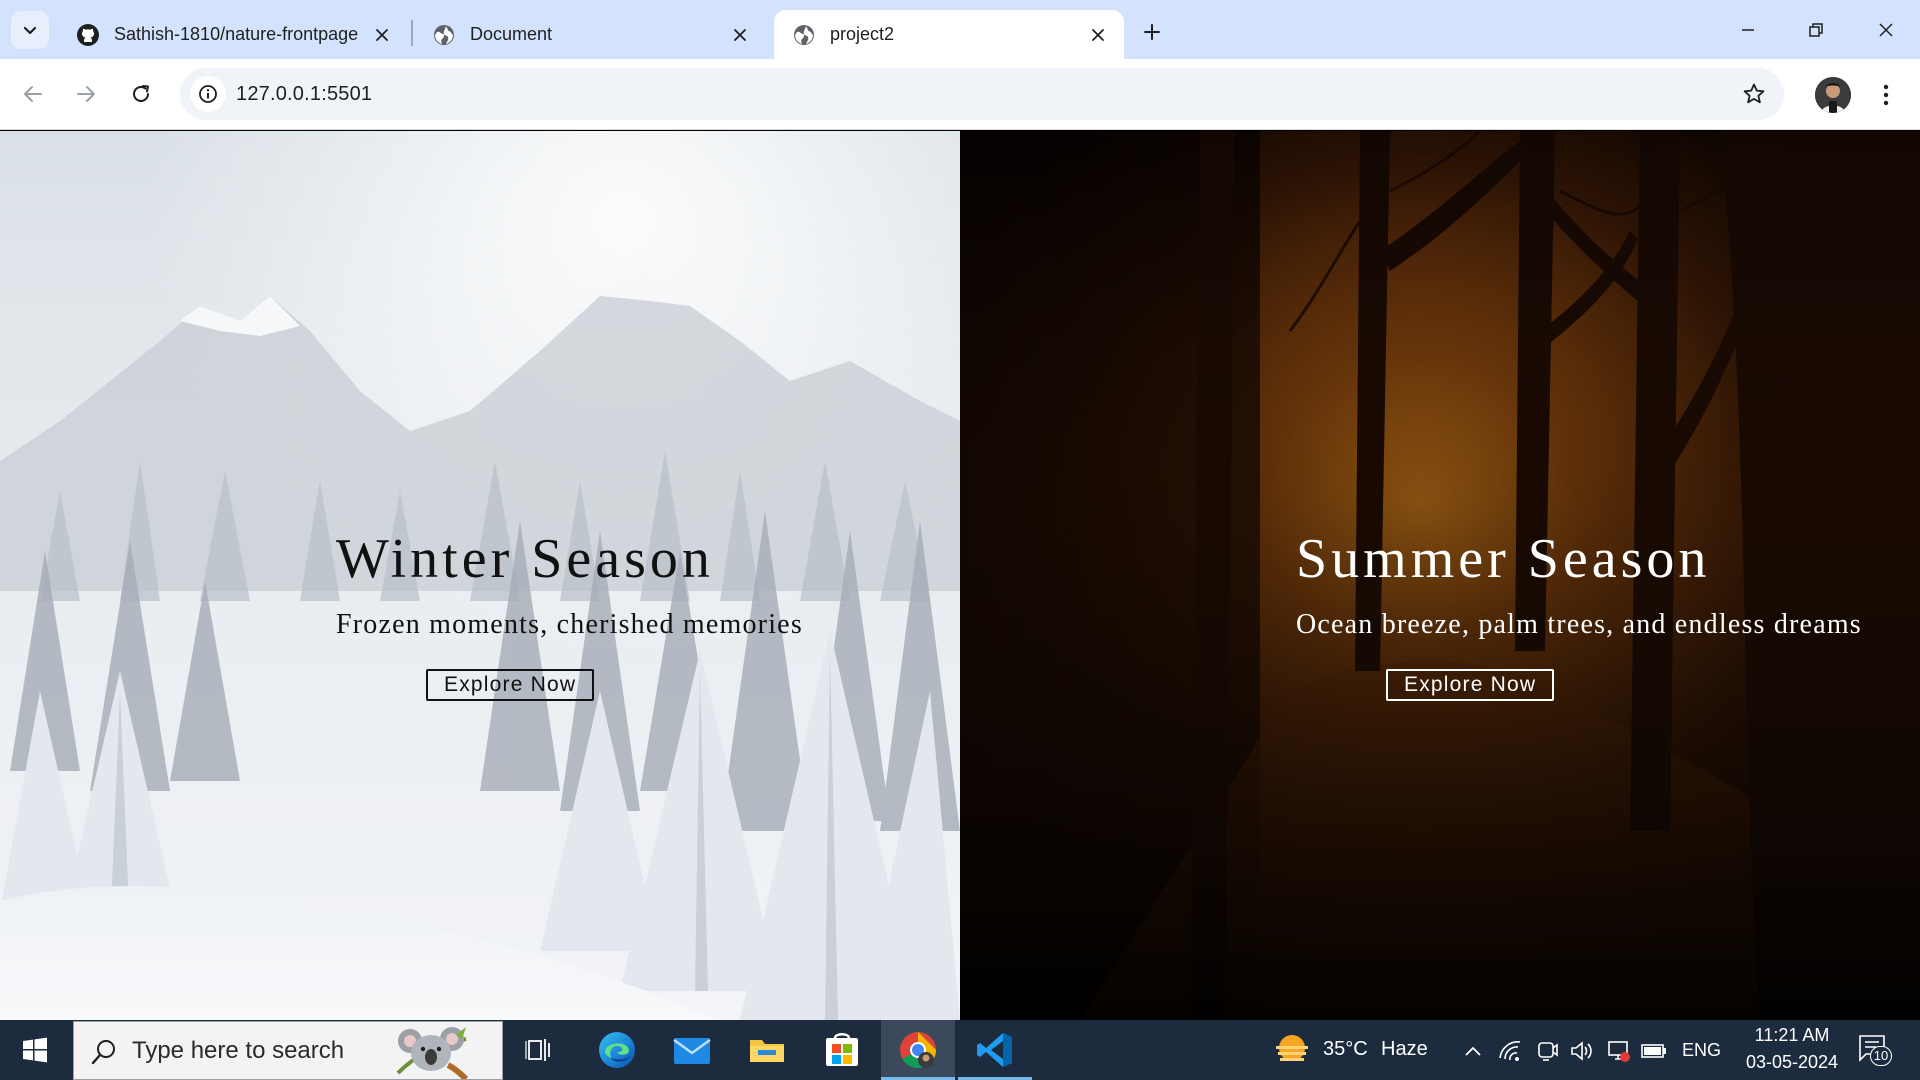 Image resolution: width=1920 pixels, height=1080 pixels. I want to click on reload-button, so click(141, 94).